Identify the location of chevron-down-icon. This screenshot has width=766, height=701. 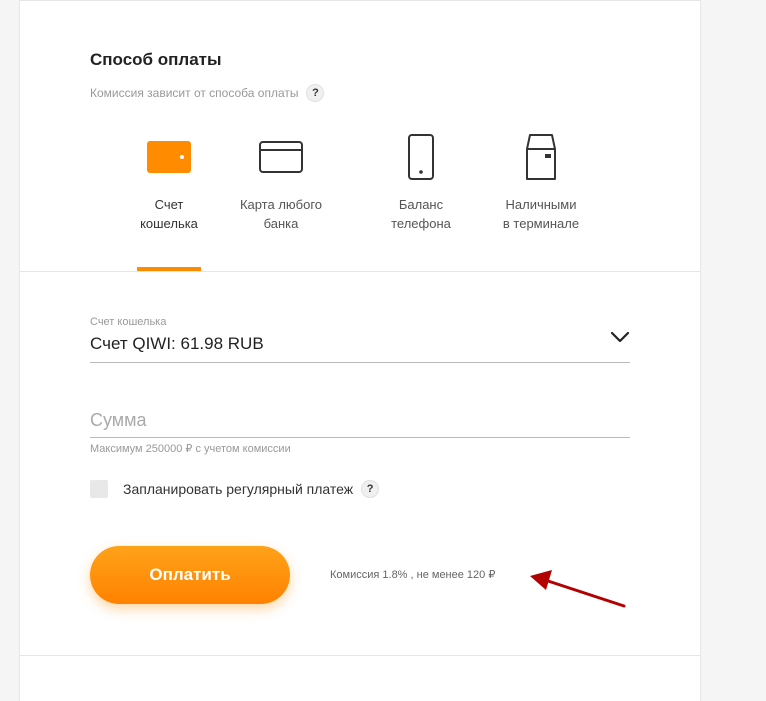
(620, 339).